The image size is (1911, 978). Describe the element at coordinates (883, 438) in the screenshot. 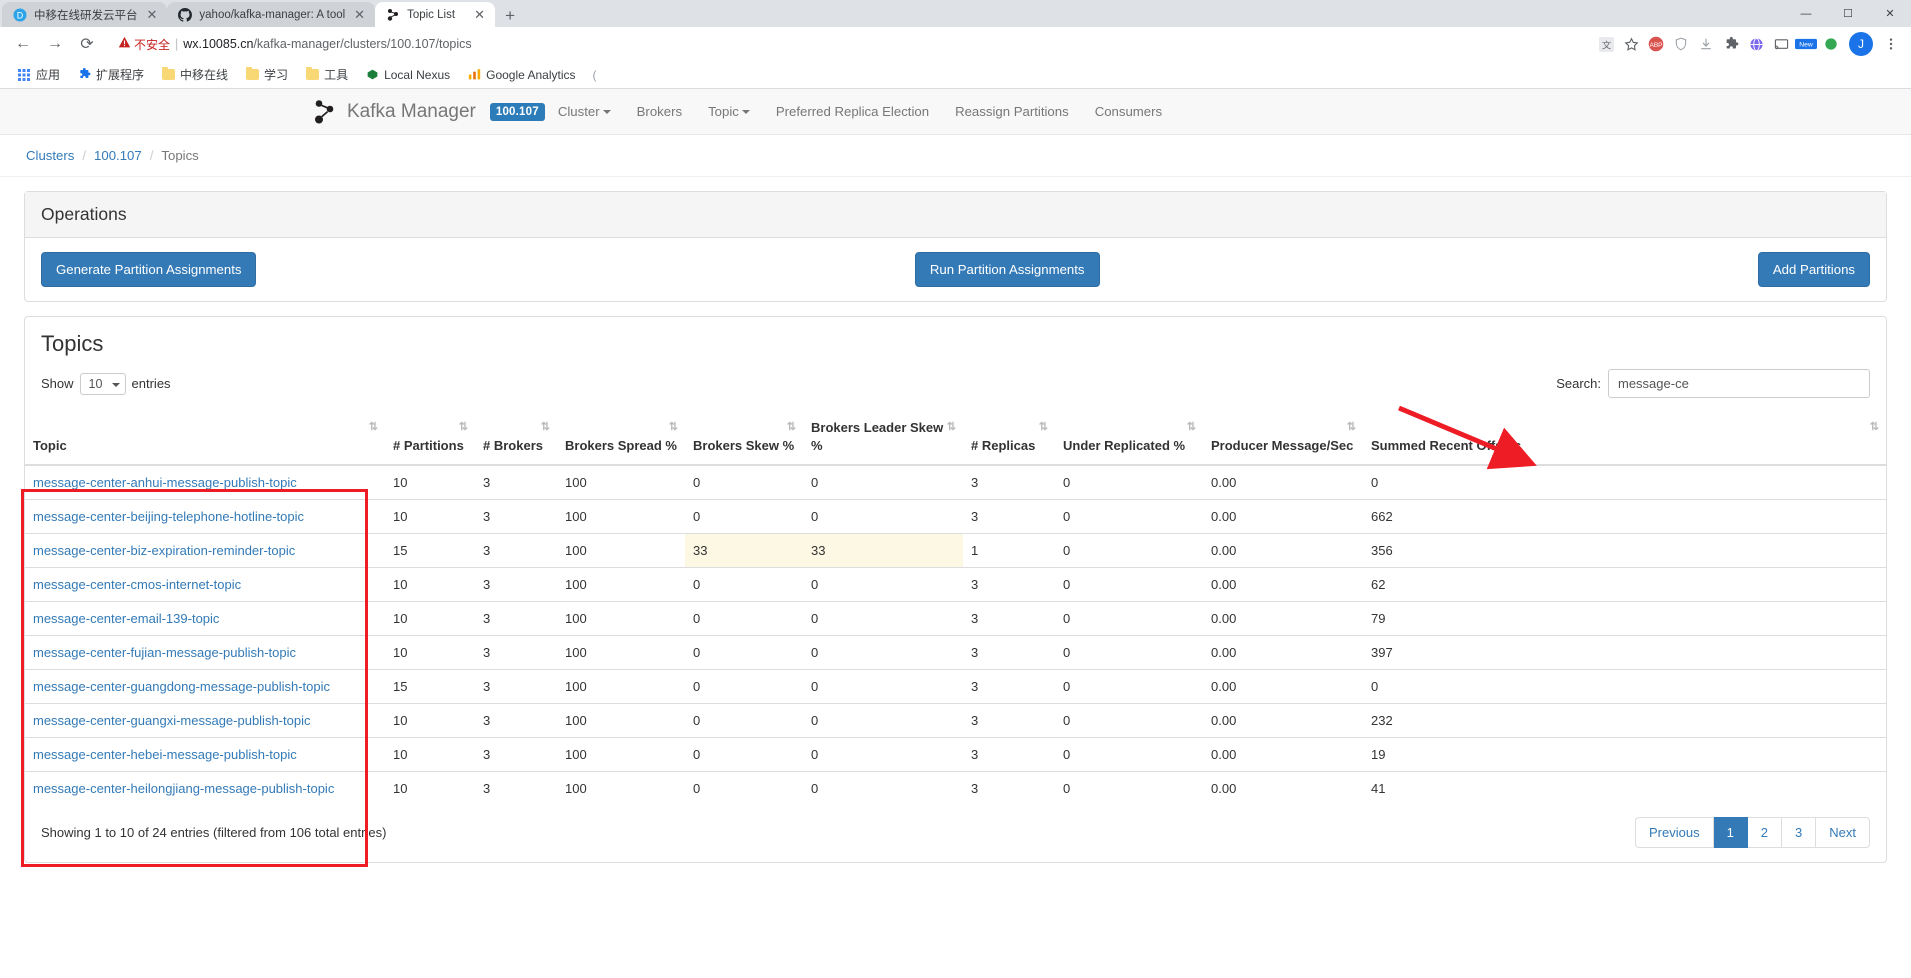

I see `col-brokers-leader-skew: Brokers Leader Skew % ⇅` at that location.